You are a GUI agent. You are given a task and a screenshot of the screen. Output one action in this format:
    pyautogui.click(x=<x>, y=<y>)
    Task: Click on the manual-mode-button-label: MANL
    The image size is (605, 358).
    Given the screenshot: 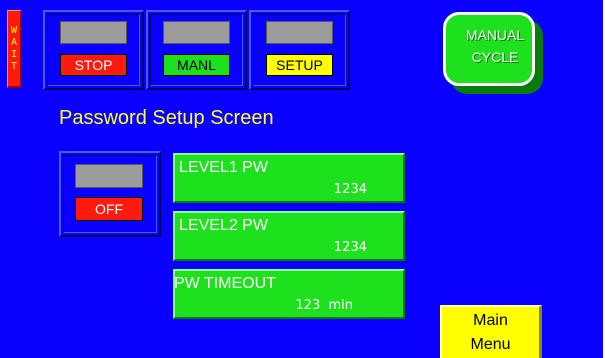 What is the action you would take?
    pyautogui.click(x=196, y=65)
    